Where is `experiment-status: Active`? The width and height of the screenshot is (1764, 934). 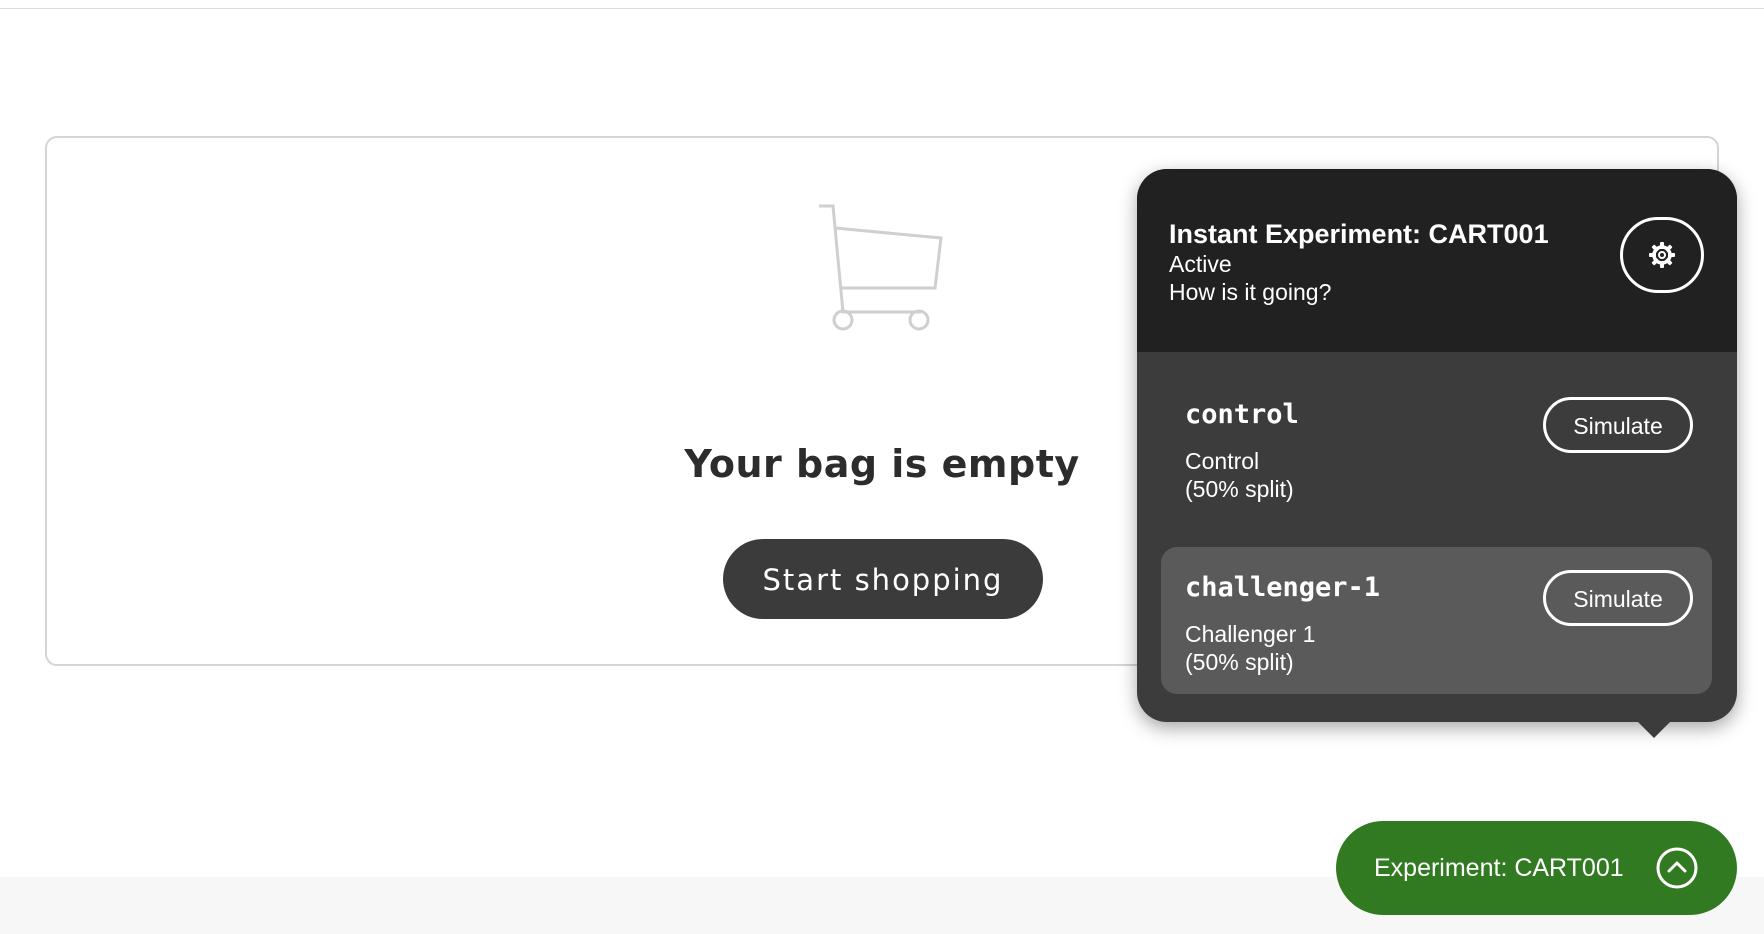 experiment-status: Active is located at coordinates (1200, 264).